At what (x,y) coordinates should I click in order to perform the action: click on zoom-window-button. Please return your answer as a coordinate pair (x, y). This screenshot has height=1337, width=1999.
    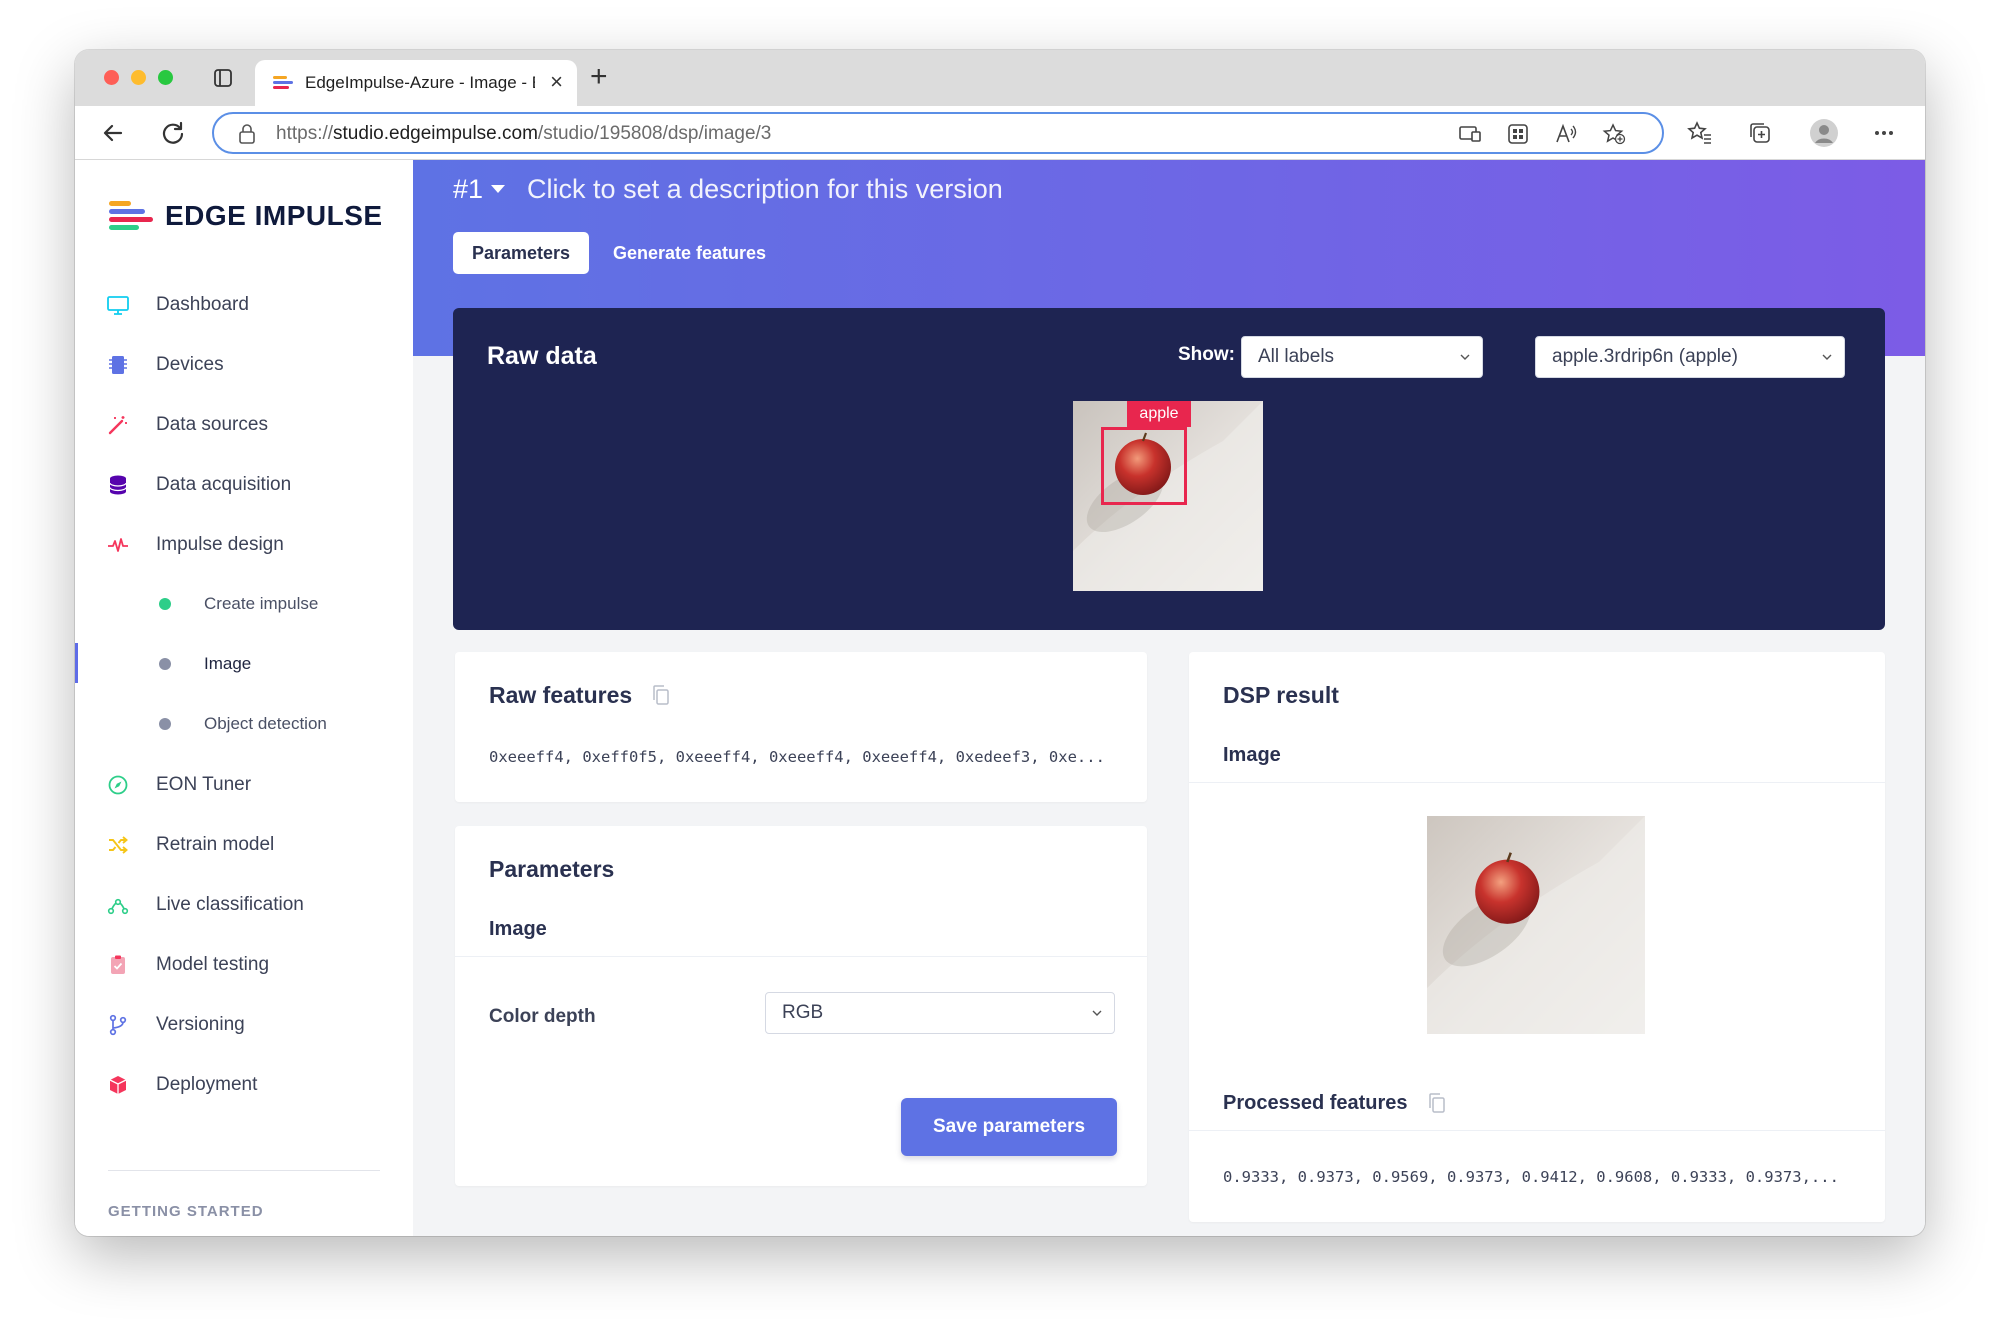
    Looking at the image, I should click on (165, 77).